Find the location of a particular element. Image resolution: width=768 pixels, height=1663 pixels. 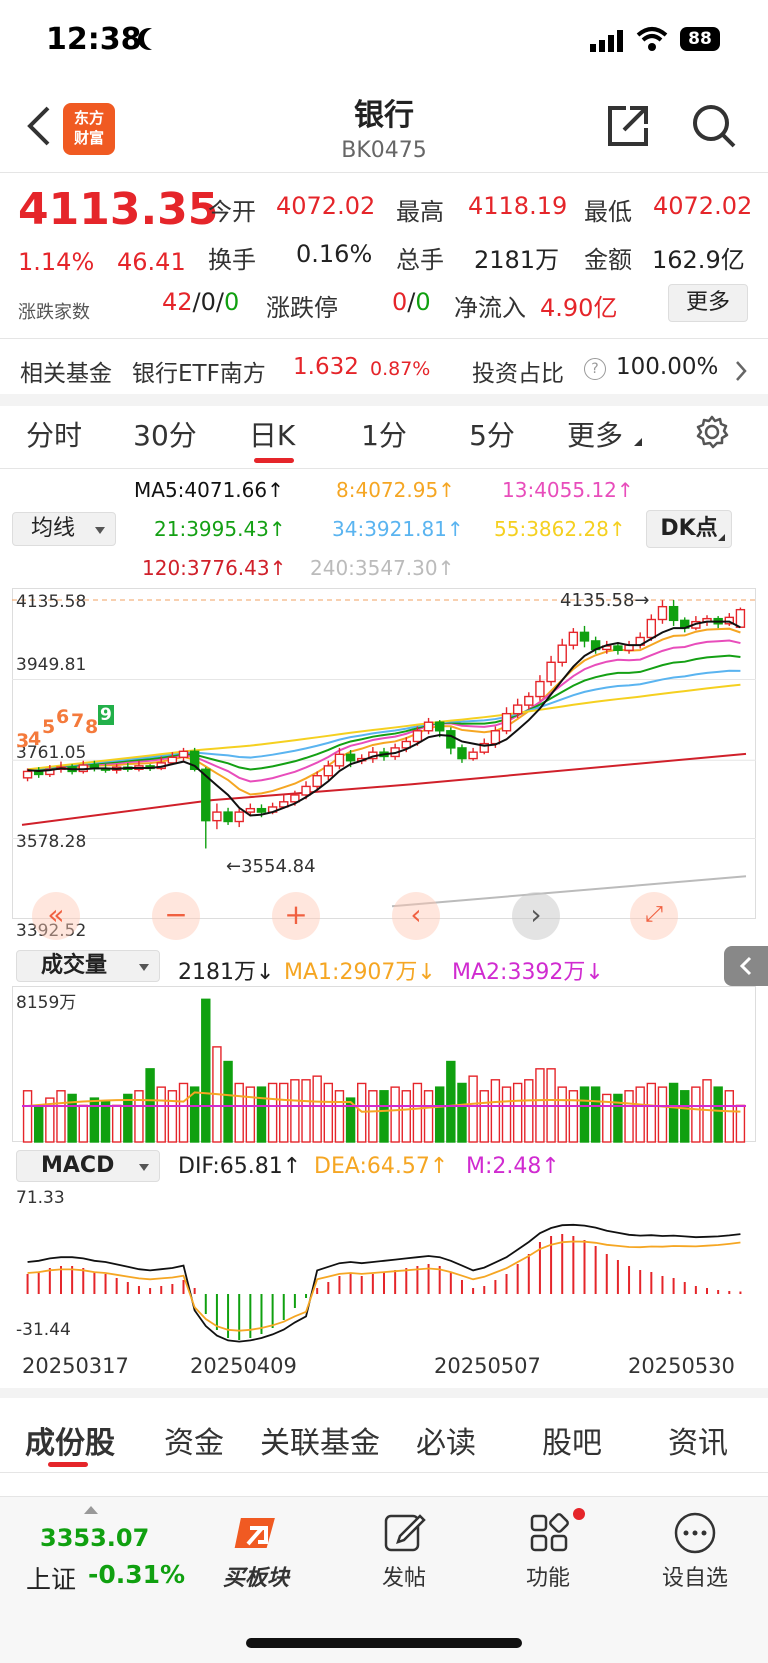

add-watchlist-label: 设自选 is located at coordinates (695, 1576).